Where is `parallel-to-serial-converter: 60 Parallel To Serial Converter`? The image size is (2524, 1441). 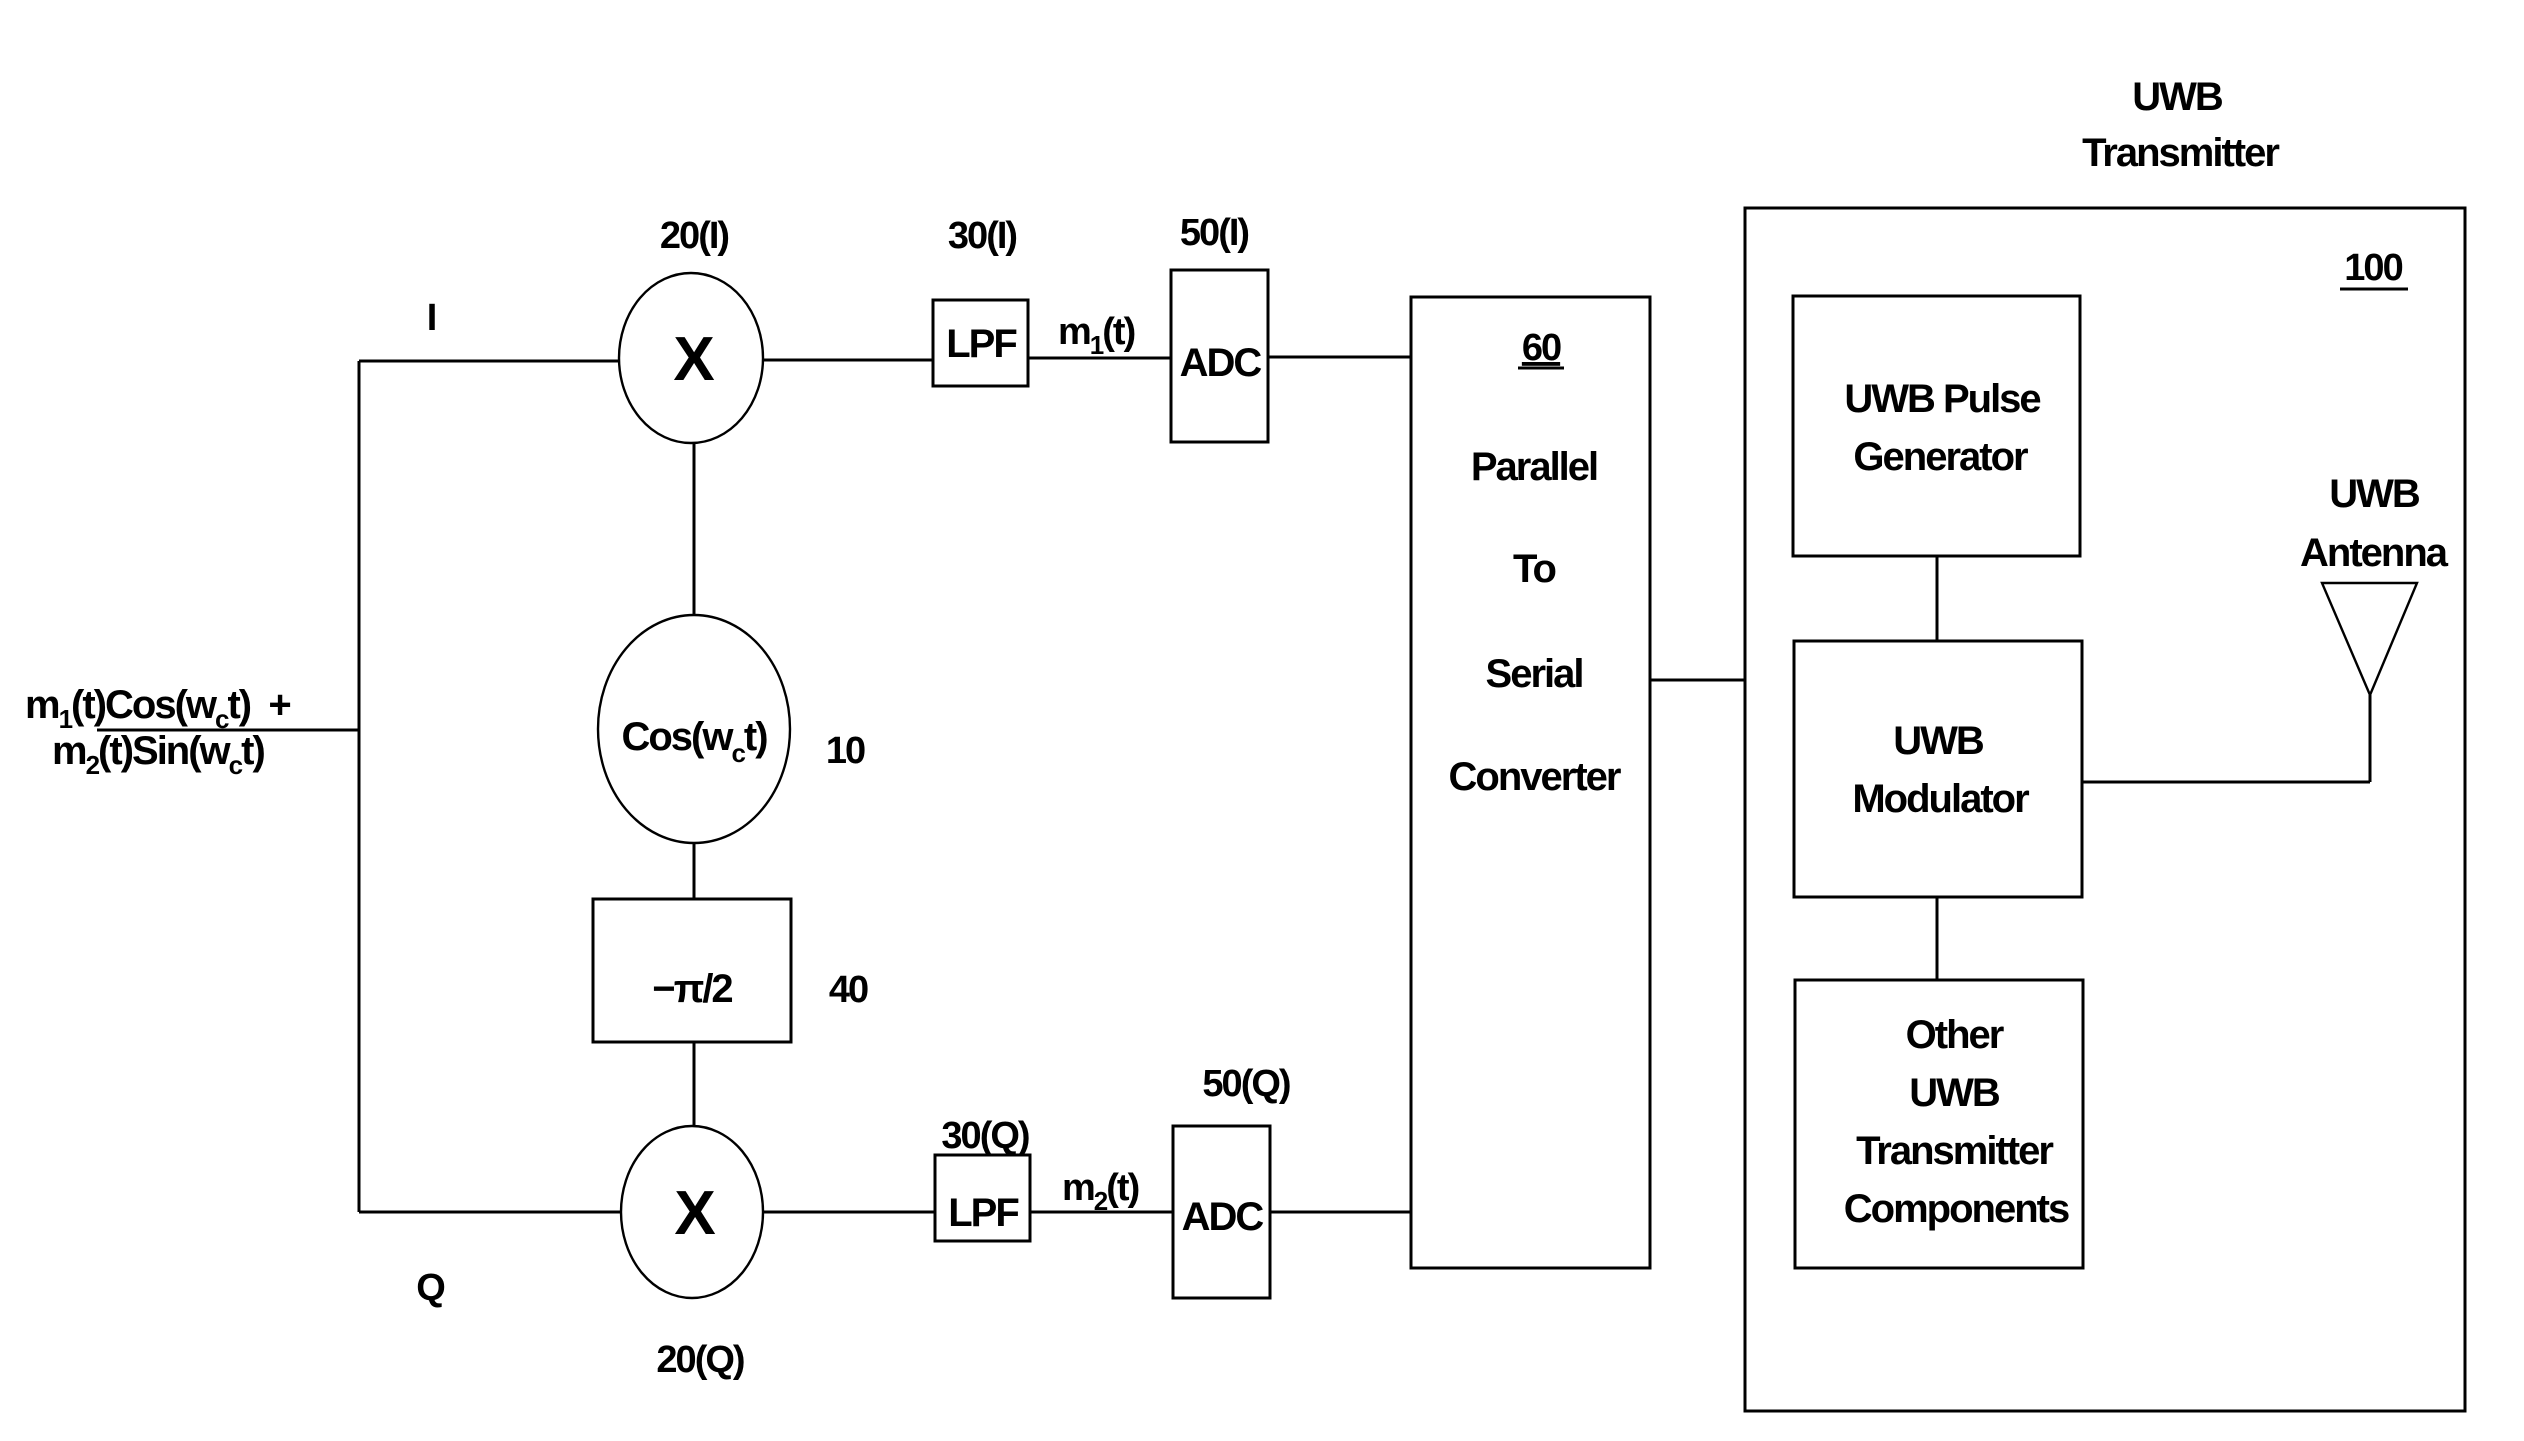 parallel-to-serial-converter: 60 Parallel To Serial Converter is located at coordinates (1530, 782).